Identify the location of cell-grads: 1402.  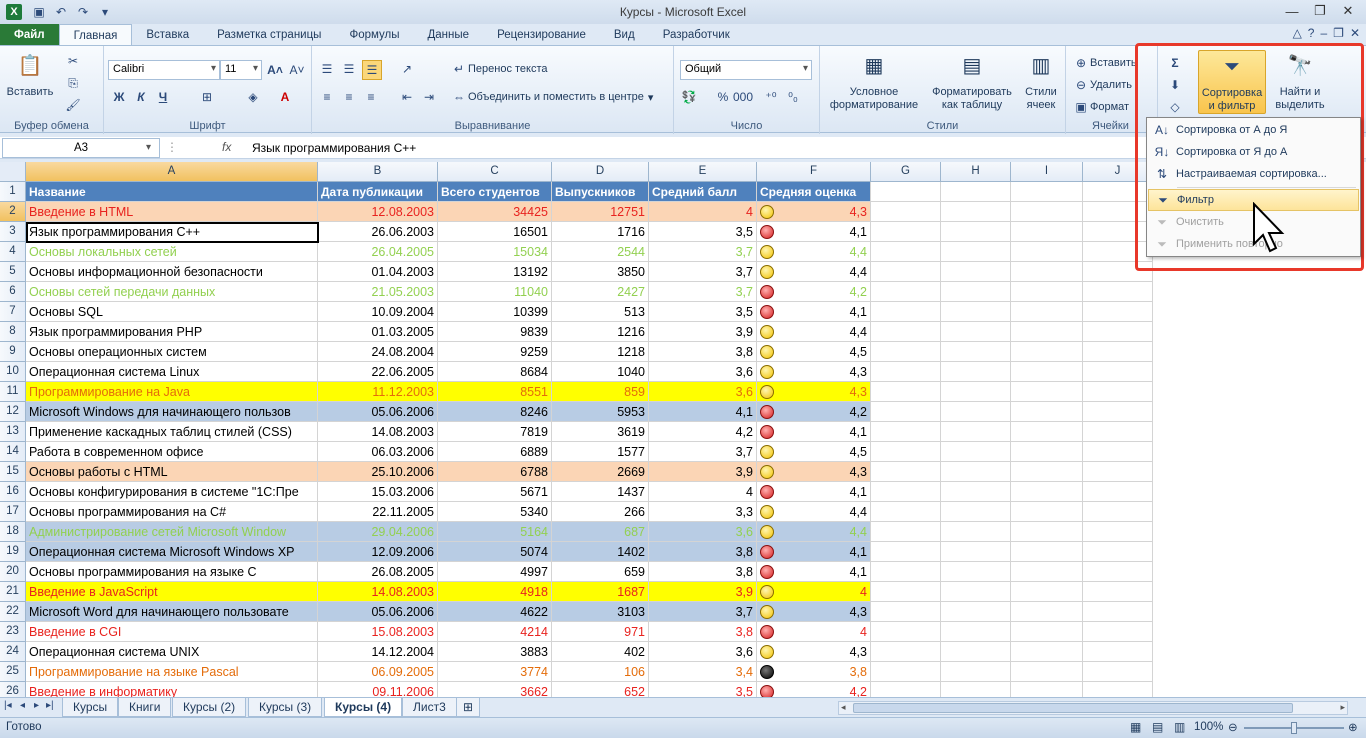
(600, 552).